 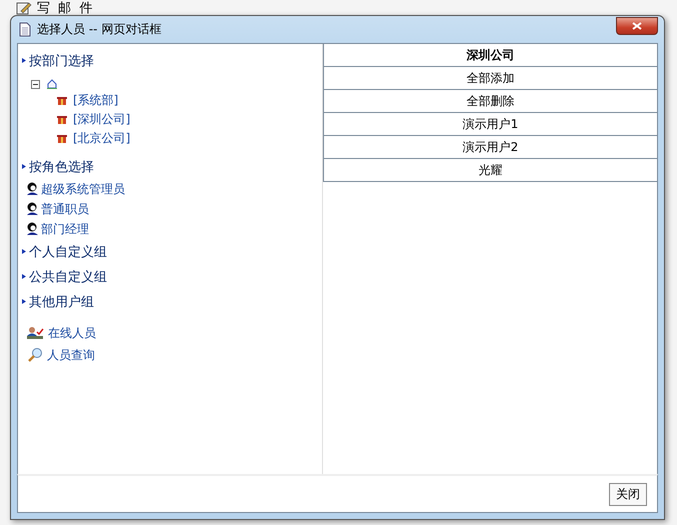 What do you see at coordinates (61, 301) in the screenshot?
I see `section-link: 其他用户组` at bounding box center [61, 301].